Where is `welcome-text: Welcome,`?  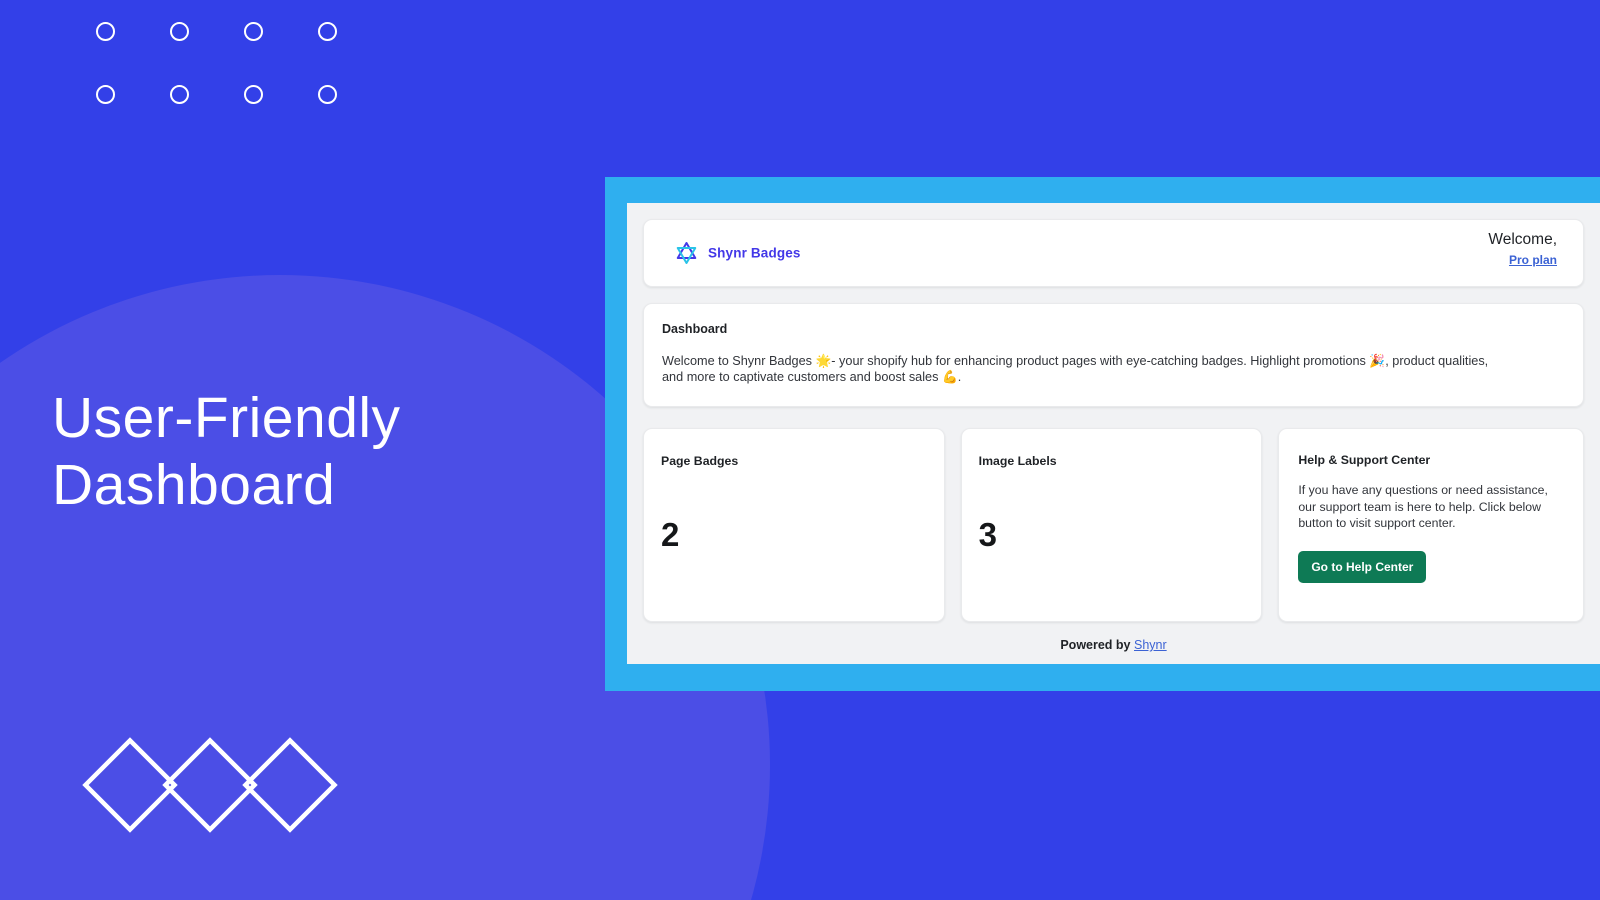 welcome-text: Welcome, is located at coordinates (1522, 239).